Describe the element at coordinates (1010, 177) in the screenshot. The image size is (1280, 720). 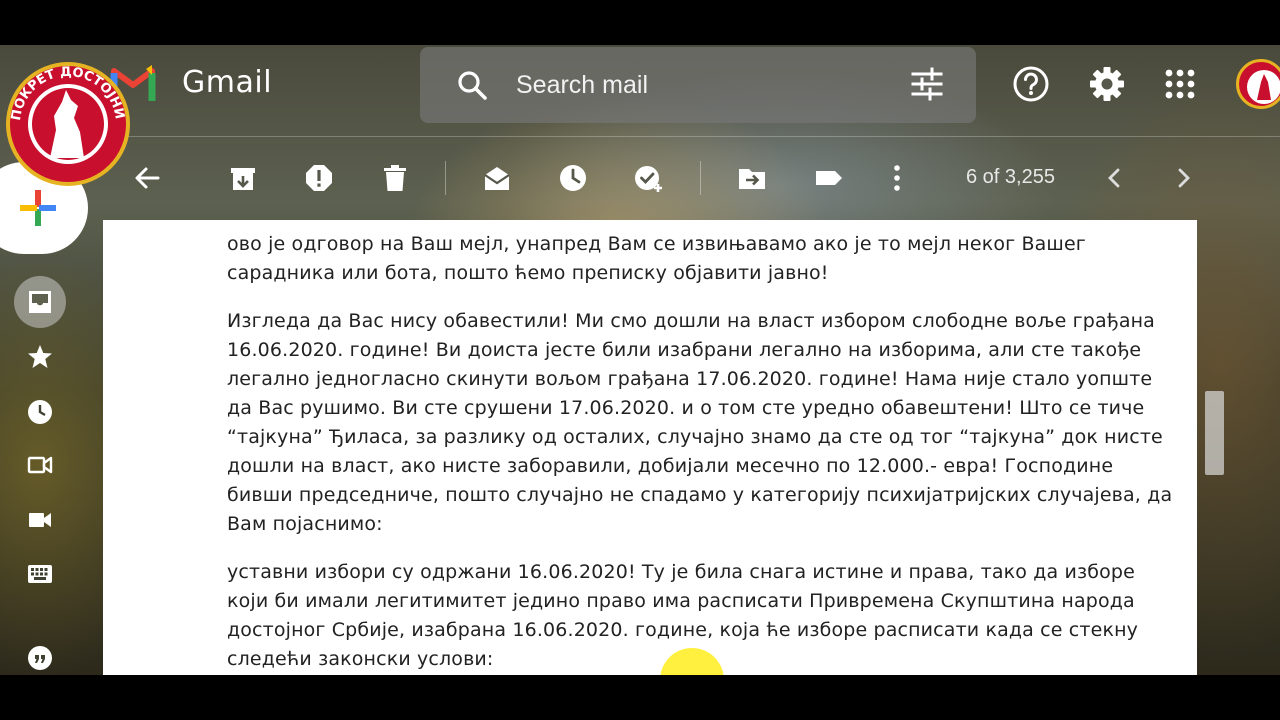
I see `message-pager-count: 6 of 3,255` at that location.